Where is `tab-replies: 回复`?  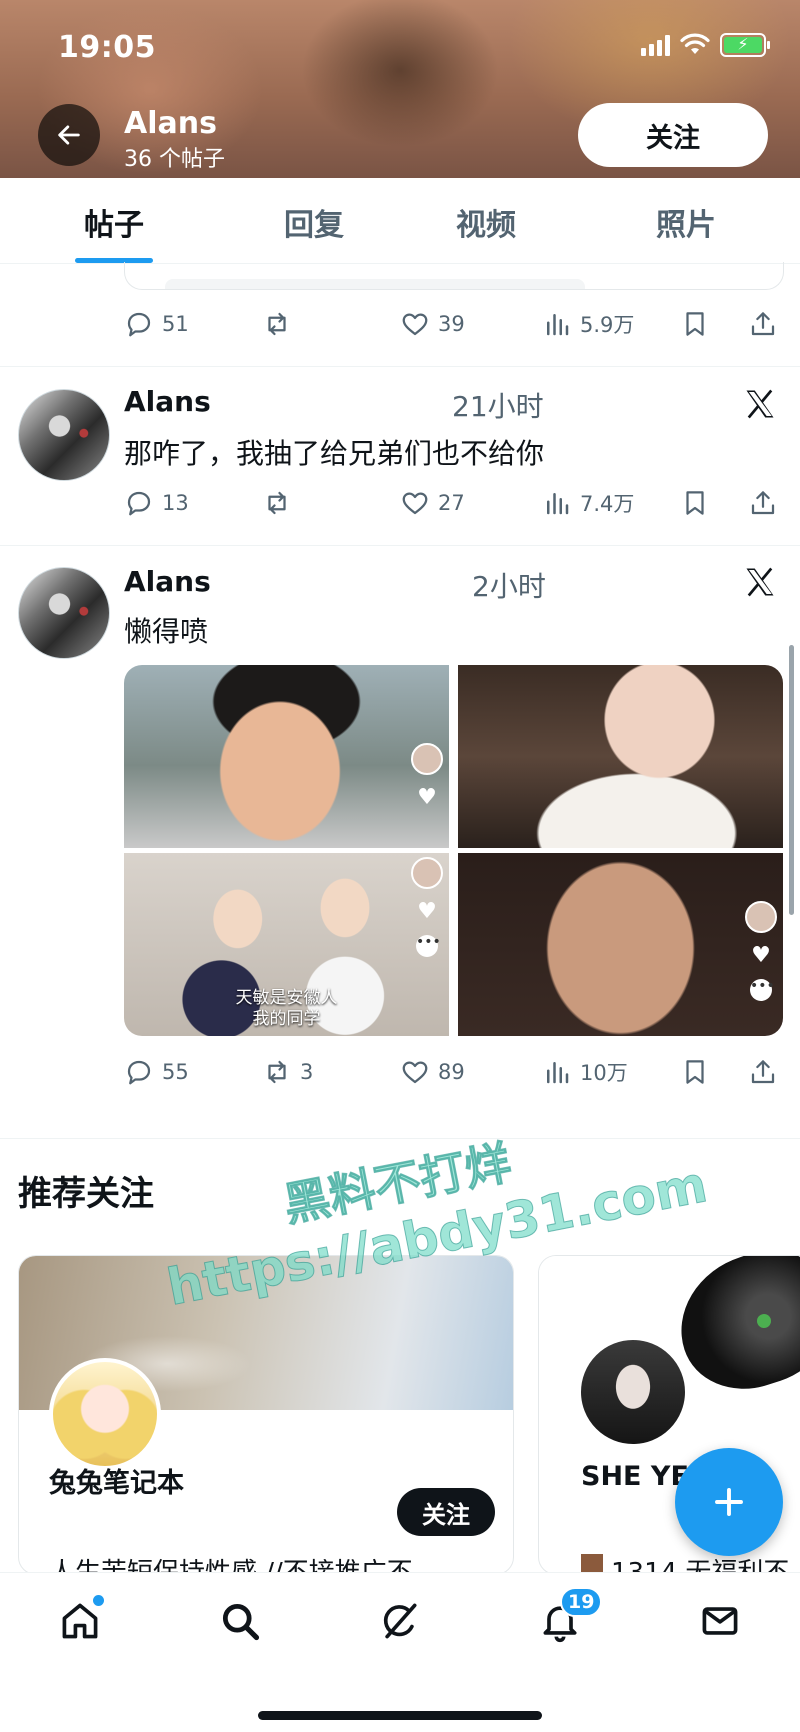 tab-replies: 回复 is located at coordinates (314, 222).